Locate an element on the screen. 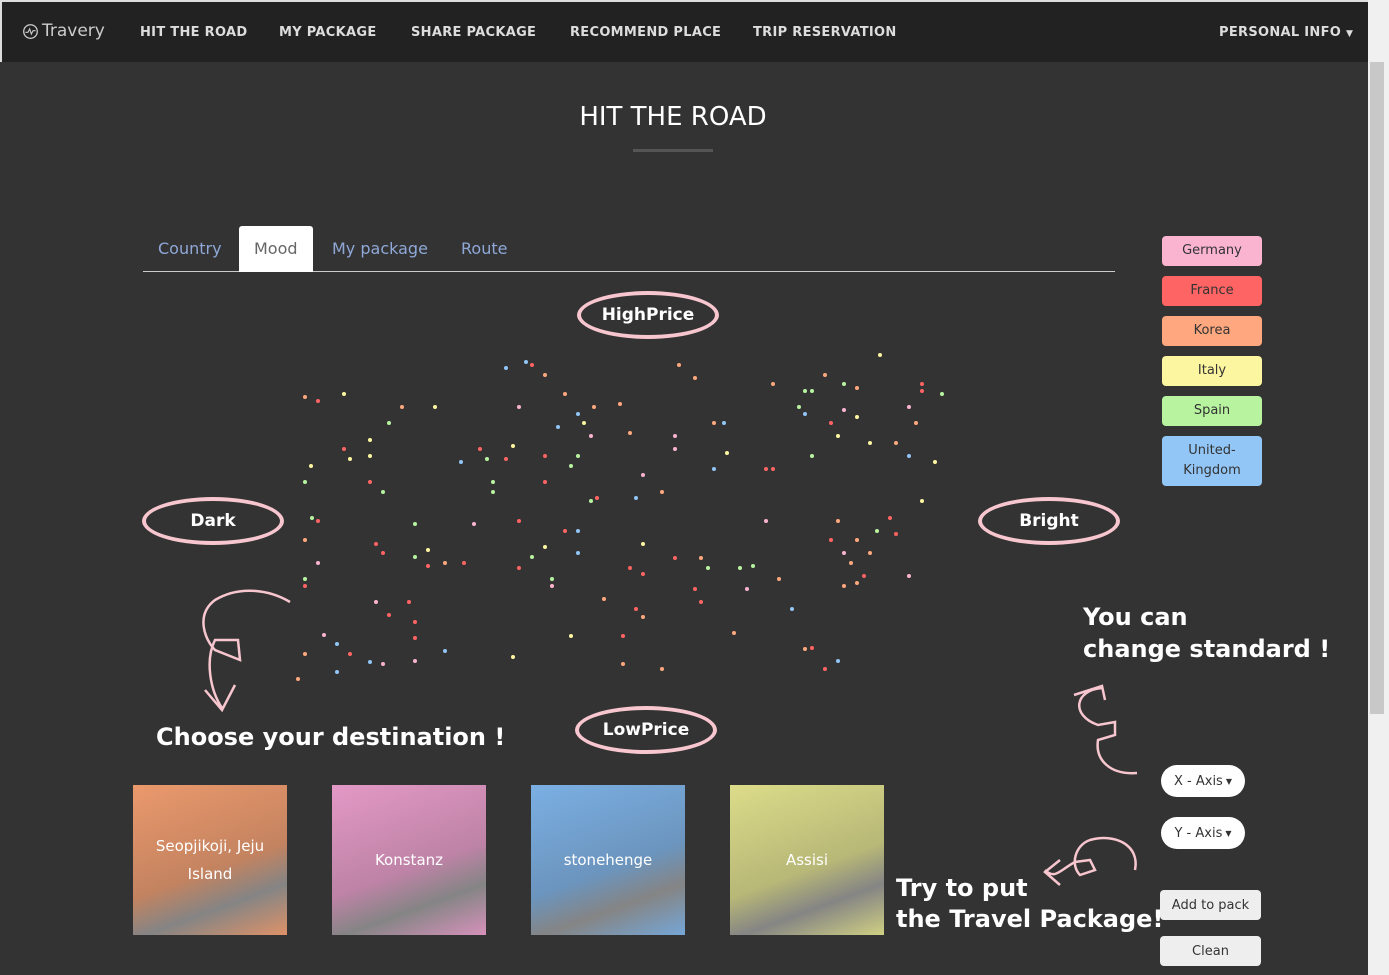 This screenshot has height=975, width=1389. tab-route: Route is located at coordinates (484, 249).